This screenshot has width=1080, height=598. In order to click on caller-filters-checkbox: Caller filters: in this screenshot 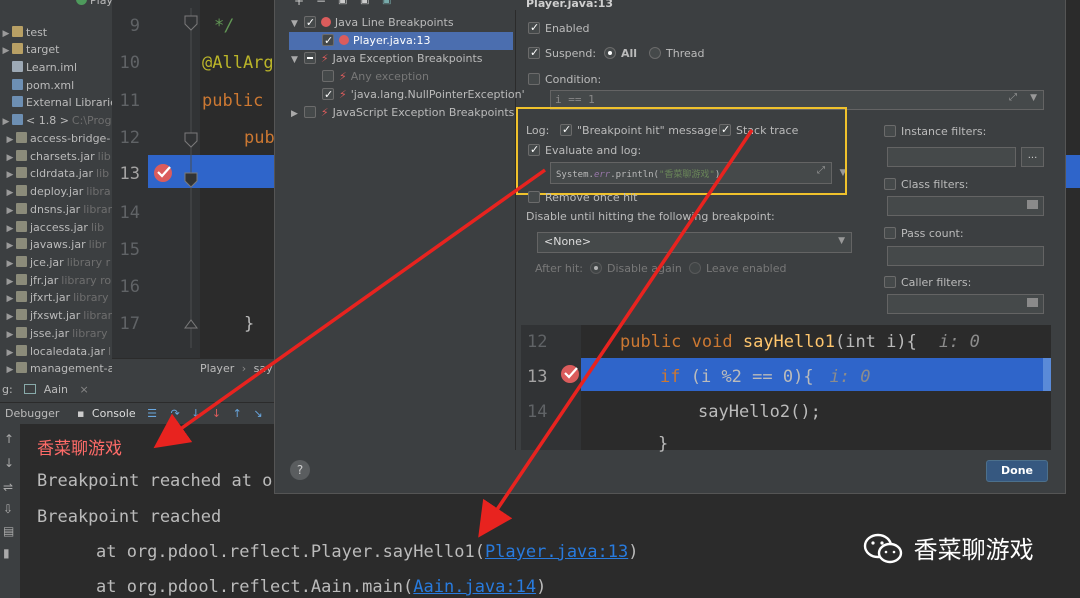, I will do `click(927, 283)`.